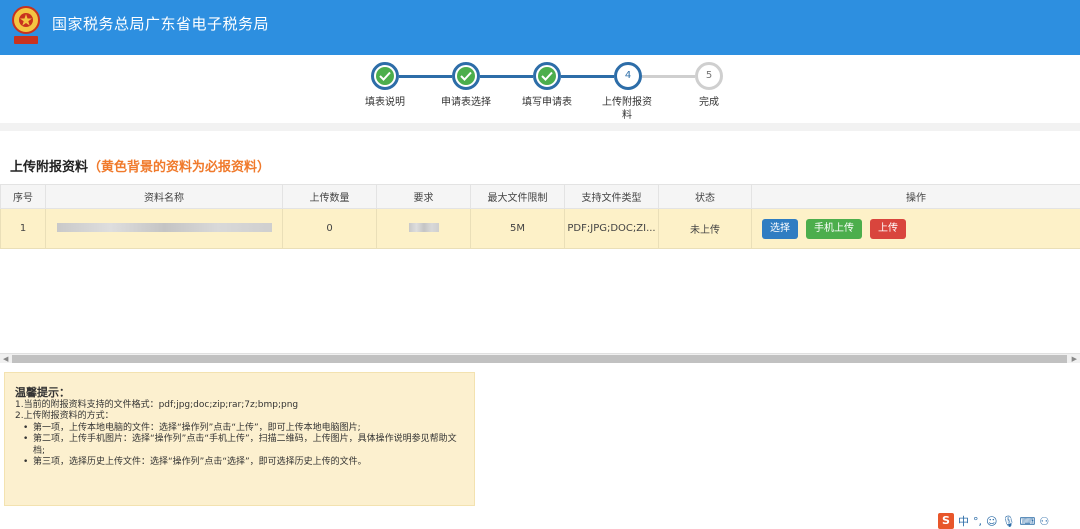 This screenshot has width=1080, height=529. What do you see at coordinates (329, 196) in the screenshot?
I see `col-header-count: 上传数量` at bounding box center [329, 196].